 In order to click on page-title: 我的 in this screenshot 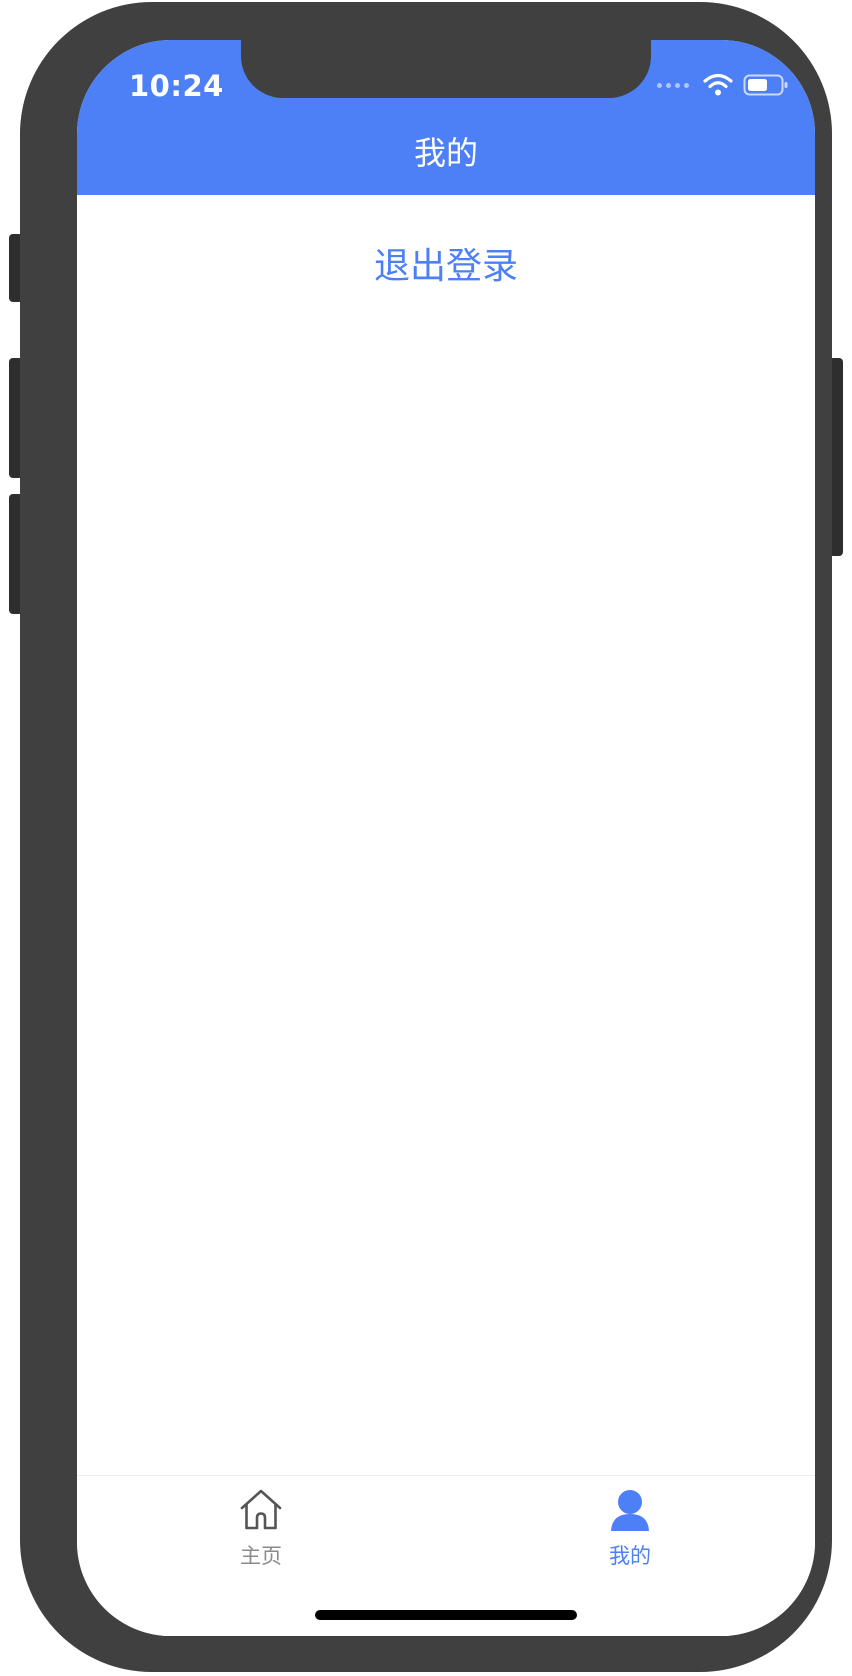, I will do `click(445, 153)`.